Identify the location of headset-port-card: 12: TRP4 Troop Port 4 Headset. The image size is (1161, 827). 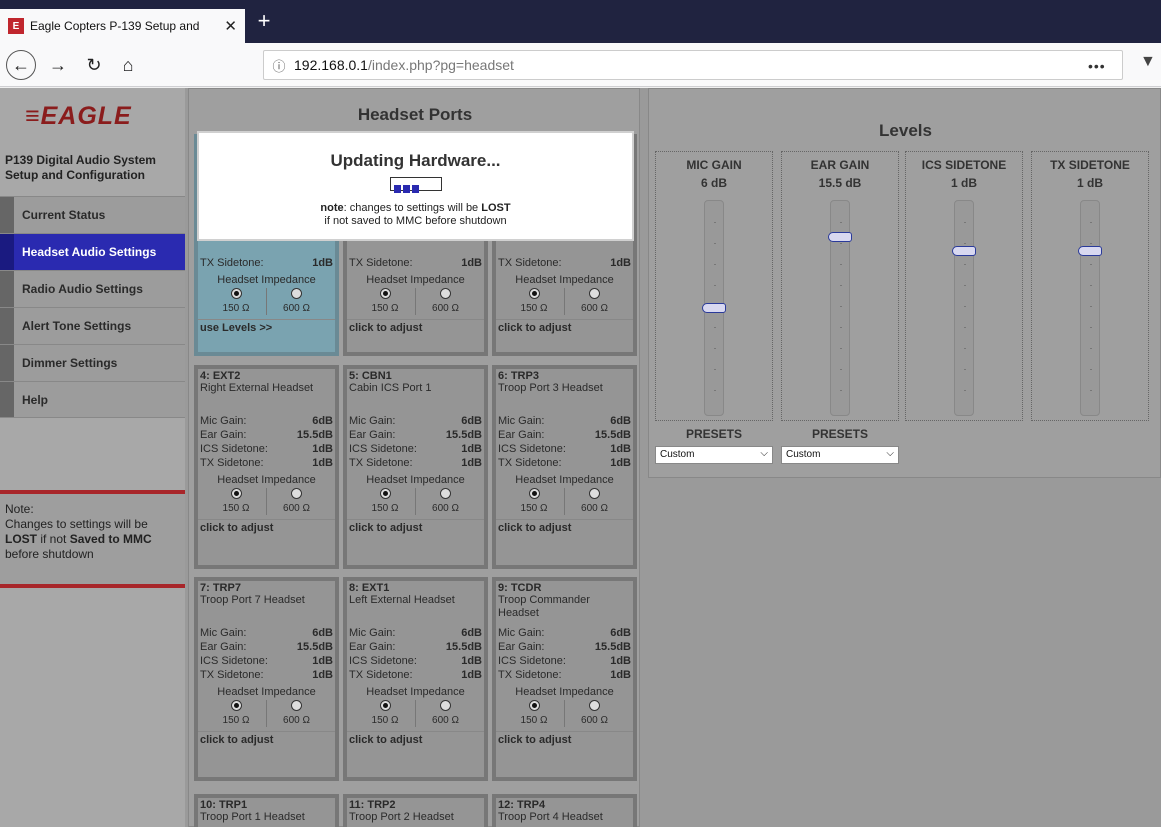
(564, 810).